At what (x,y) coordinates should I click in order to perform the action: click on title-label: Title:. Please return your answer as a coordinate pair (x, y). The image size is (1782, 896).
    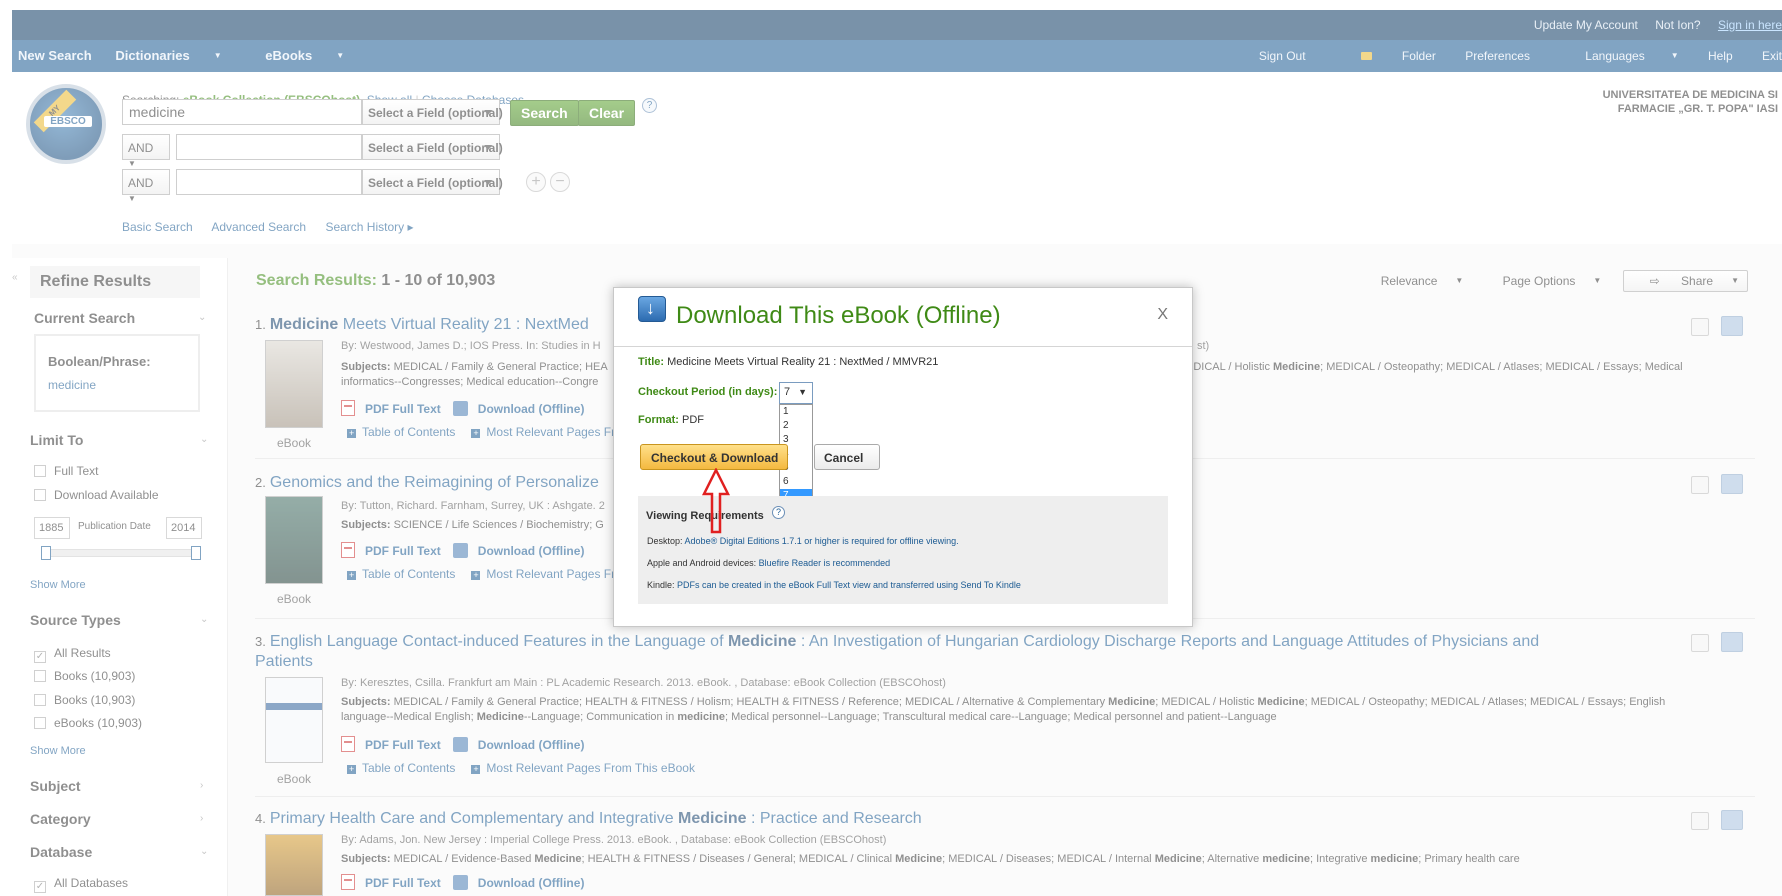
    Looking at the image, I should click on (651, 362).